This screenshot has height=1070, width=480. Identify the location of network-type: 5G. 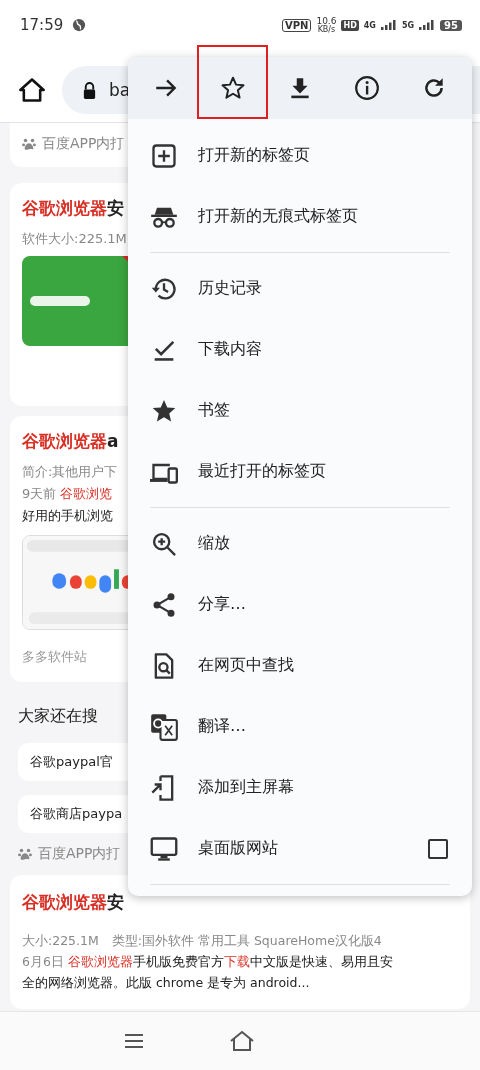
(408, 25).